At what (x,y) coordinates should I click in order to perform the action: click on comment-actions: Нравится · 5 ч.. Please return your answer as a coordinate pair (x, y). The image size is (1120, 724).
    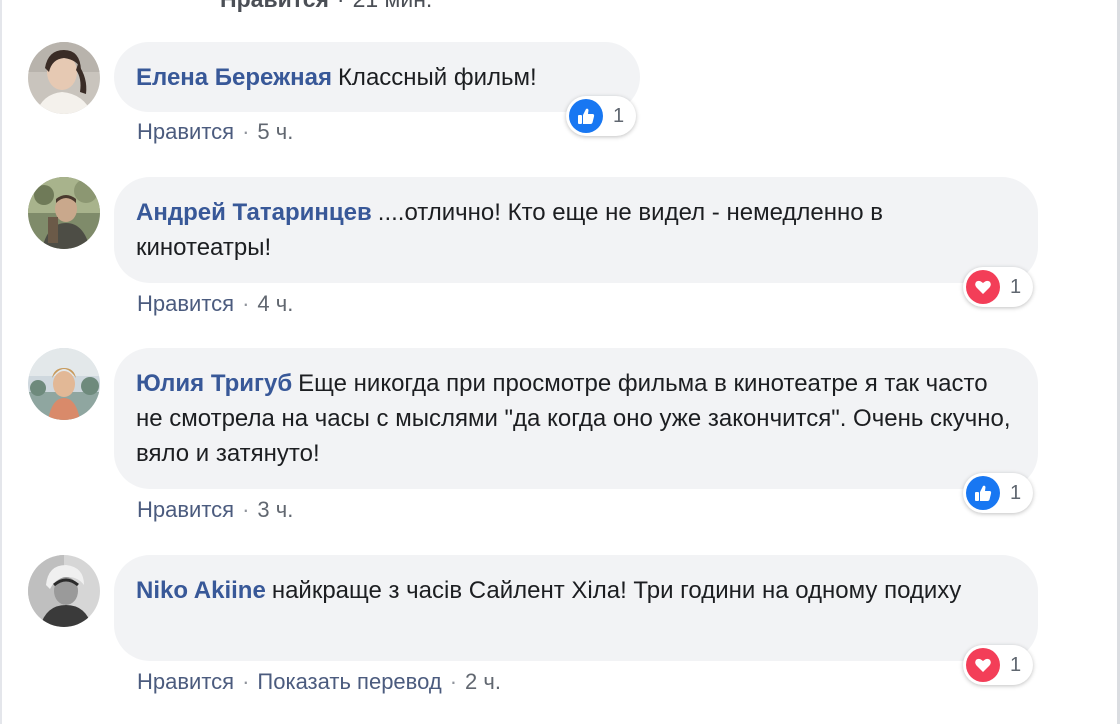
    Looking at the image, I should click on (215, 132).